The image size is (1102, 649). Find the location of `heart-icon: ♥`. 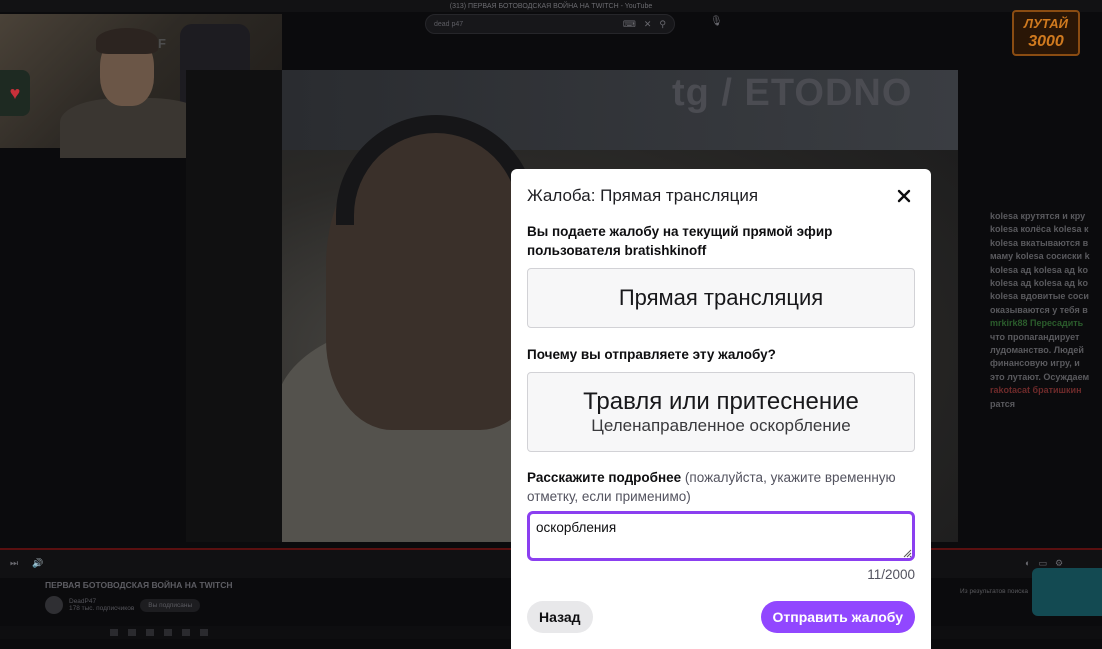

heart-icon: ♥ is located at coordinates (15, 93).